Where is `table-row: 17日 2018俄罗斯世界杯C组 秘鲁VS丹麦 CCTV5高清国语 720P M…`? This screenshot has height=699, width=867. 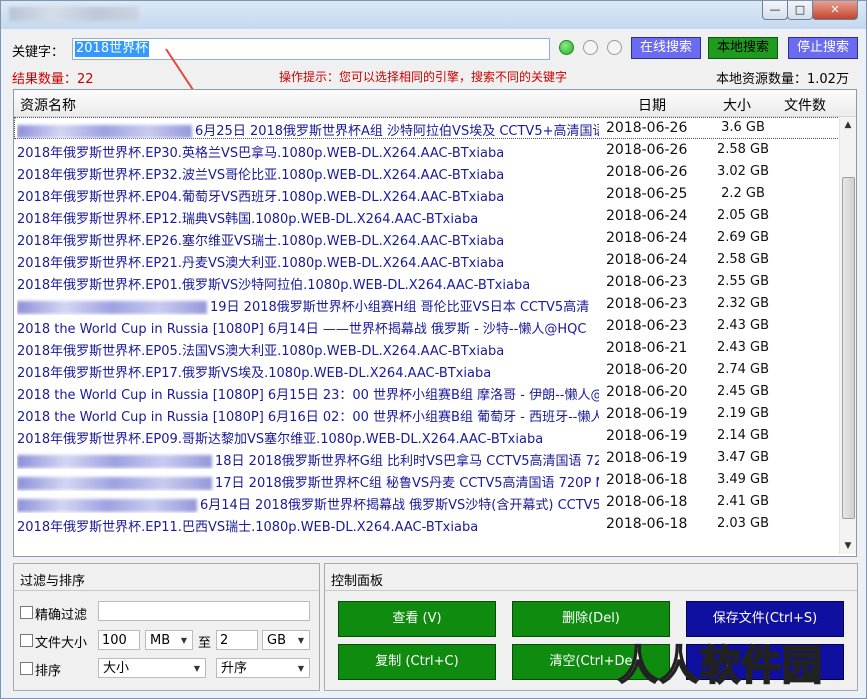 table-row: 17日 2018俄罗斯世界杯C组 秘鲁VS丹麦 CCTV5高清国语 720P M… is located at coordinates (427, 480).